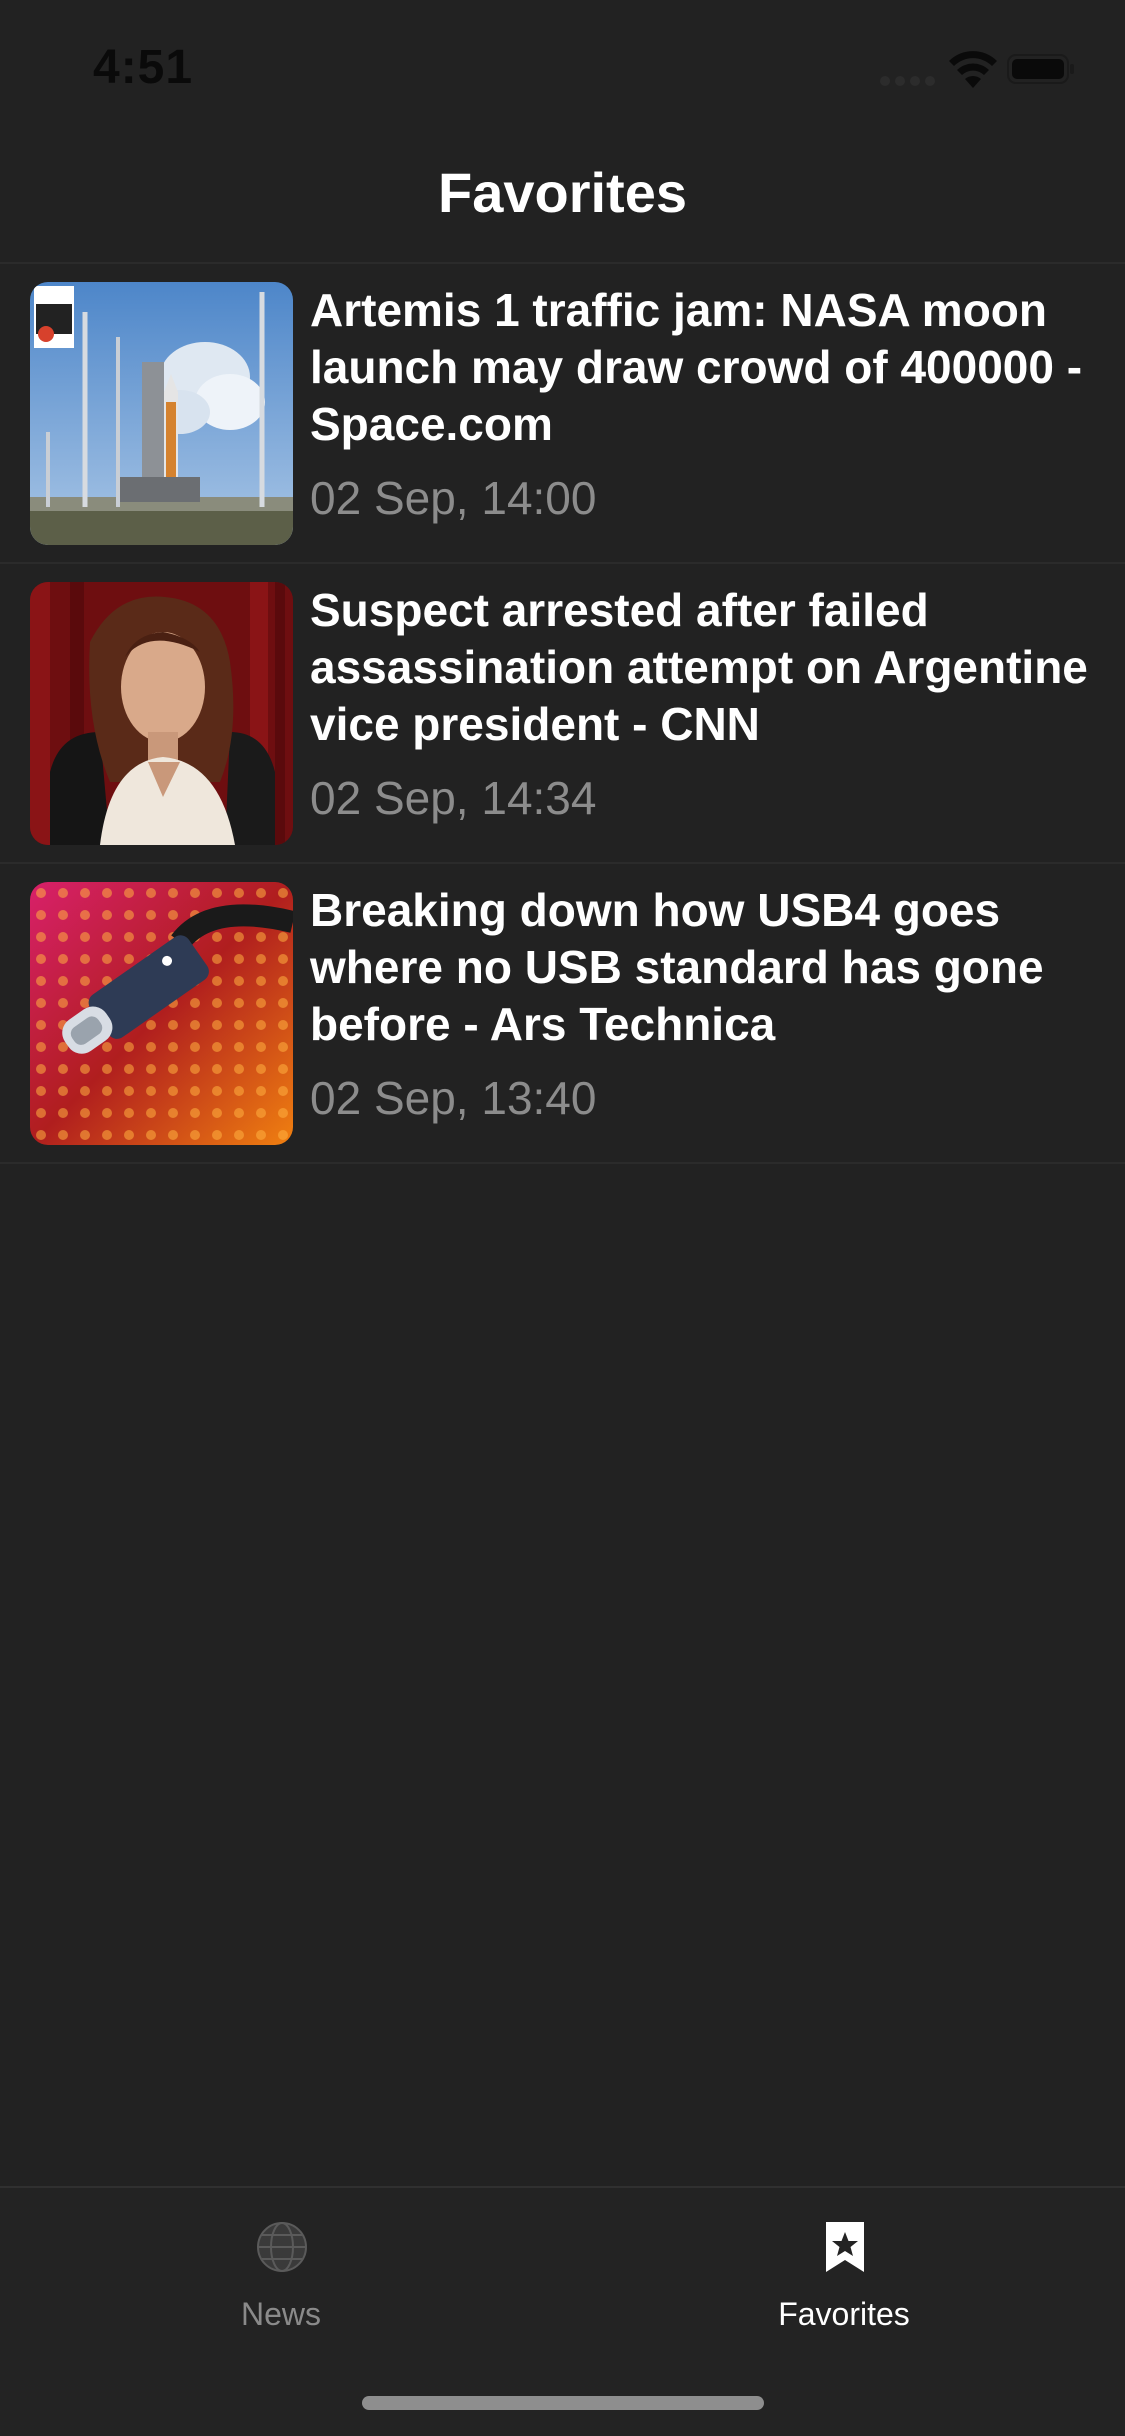  What do you see at coordinates (563, 2403) in the screenshot?
I see `home-indicator` at bounding box center [563, 2403].